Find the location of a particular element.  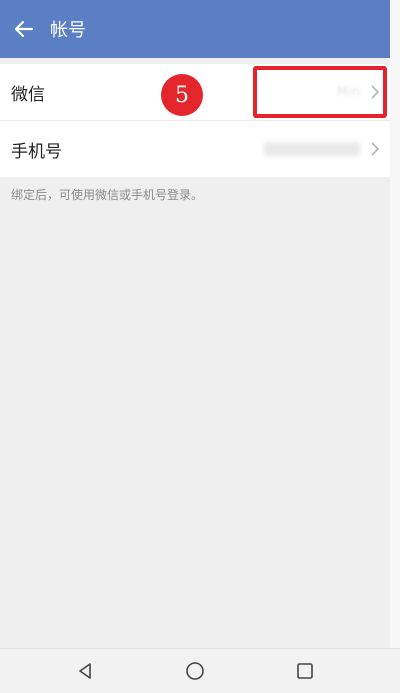

nav-back-icon is located at coordinates (85, 671).